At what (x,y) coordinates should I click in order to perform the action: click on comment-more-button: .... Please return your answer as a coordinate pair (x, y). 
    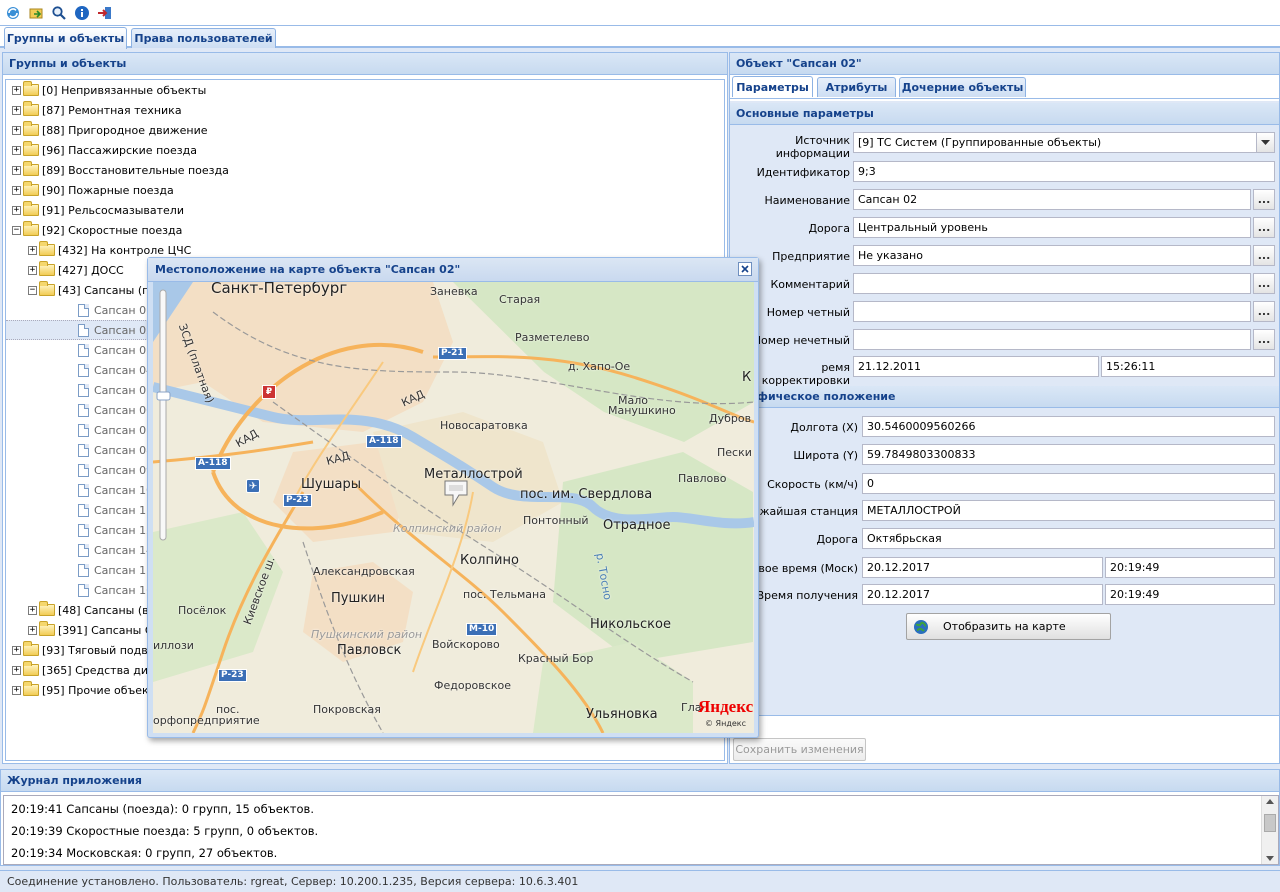
    Looking at the image, I should click on (1264, 283).